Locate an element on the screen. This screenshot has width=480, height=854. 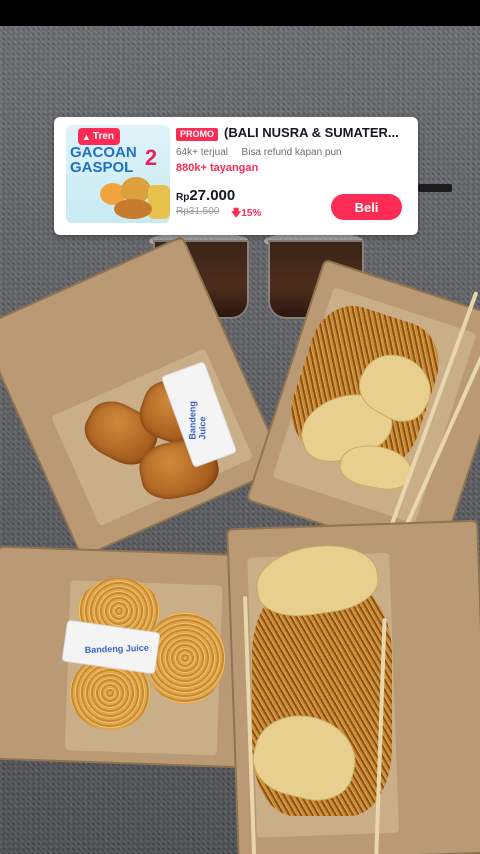
promo-tag: PROMO is located at coordinates (197, 134).